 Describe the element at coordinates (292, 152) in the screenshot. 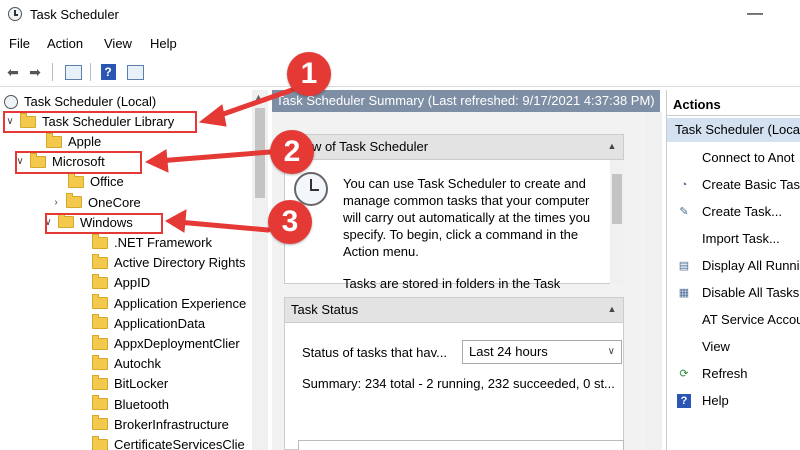

I see `callout-badge-2: 2` at that location.